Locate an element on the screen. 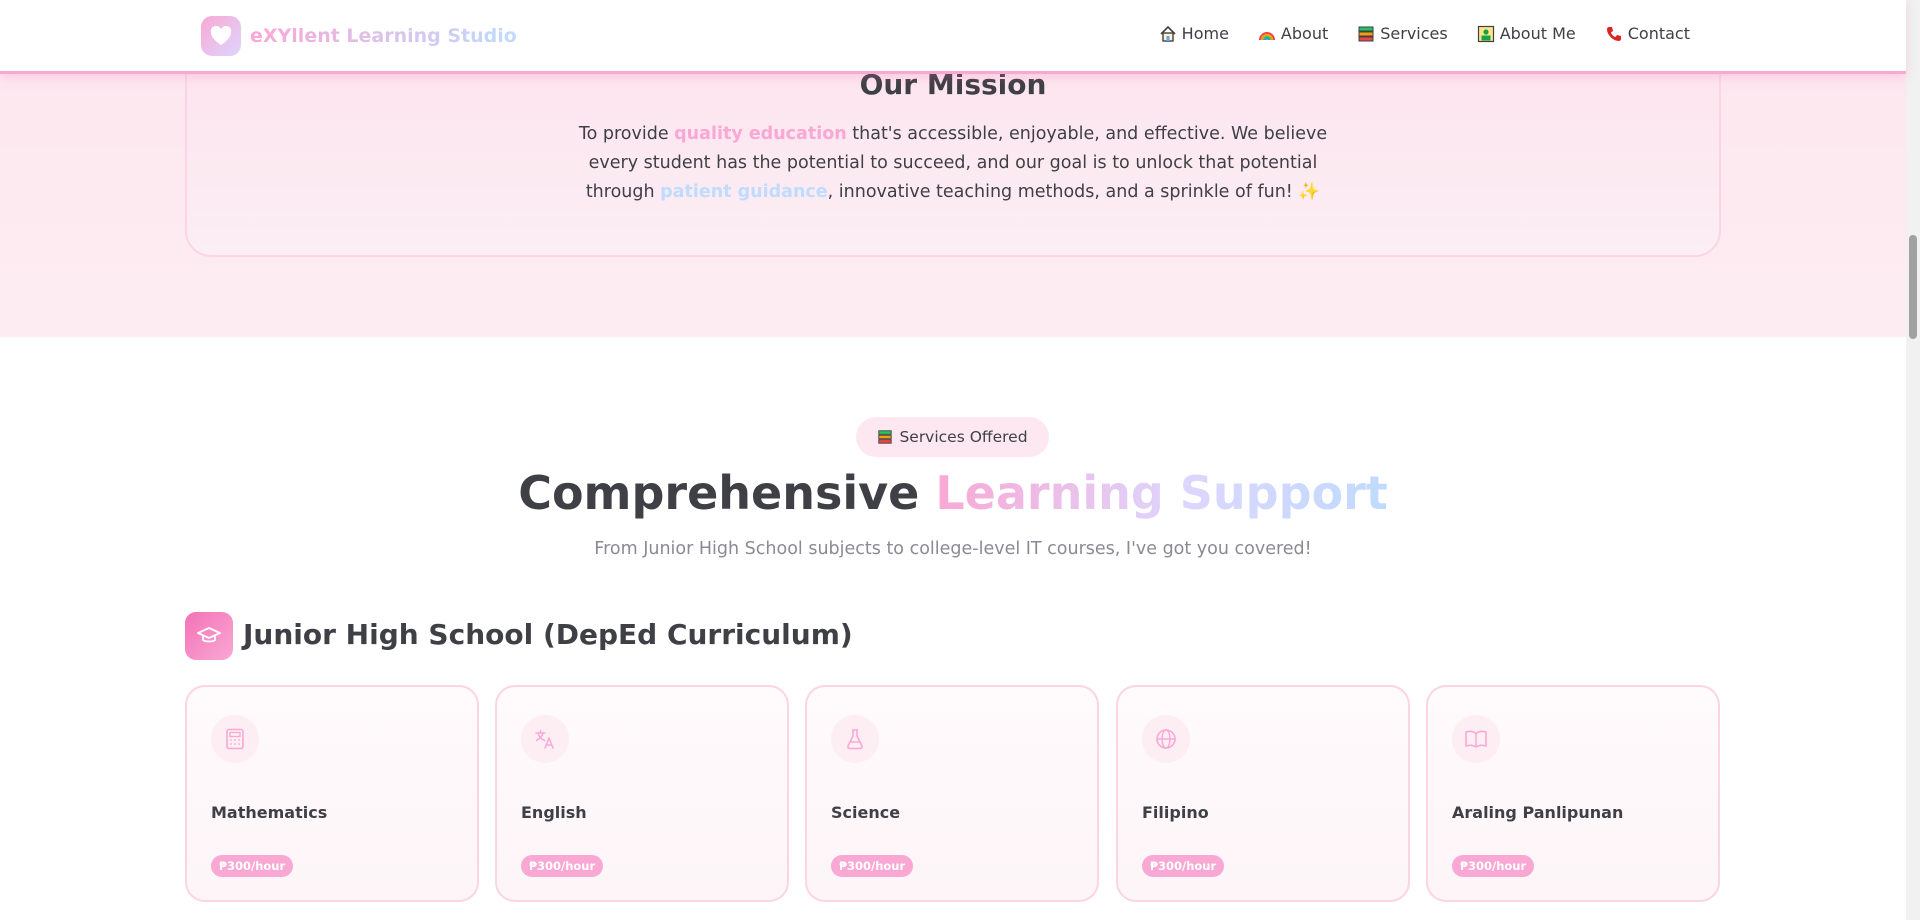 The width and height of the screenshot is (1920, 920). mission-text-part: To provide is located at coordinates (626, 134).